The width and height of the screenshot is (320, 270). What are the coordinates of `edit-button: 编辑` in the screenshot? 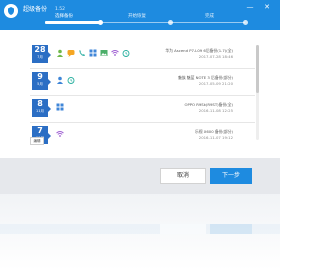 It's located at (37, 141).